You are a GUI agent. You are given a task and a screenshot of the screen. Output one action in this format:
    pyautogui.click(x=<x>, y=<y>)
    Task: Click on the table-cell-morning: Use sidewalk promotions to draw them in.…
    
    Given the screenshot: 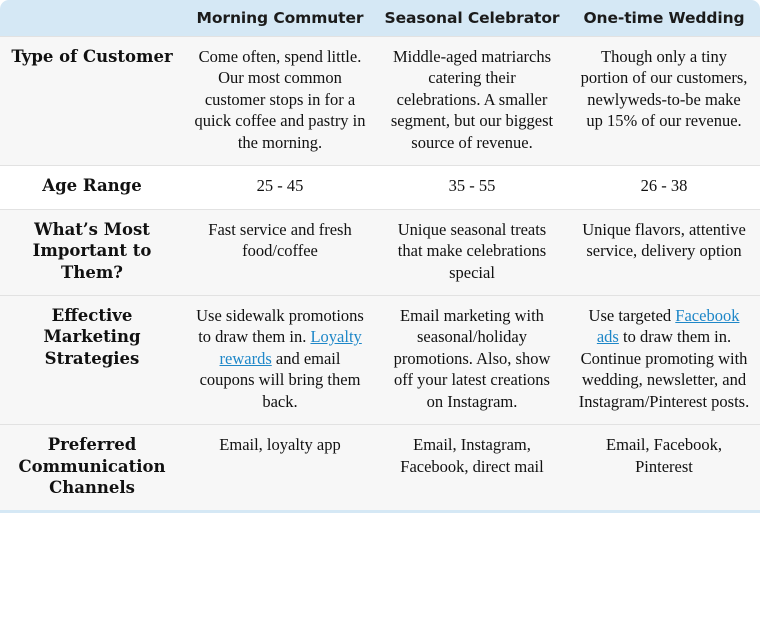 What is the action you would take?
    pyautogui.click(x=280, y=359)
    